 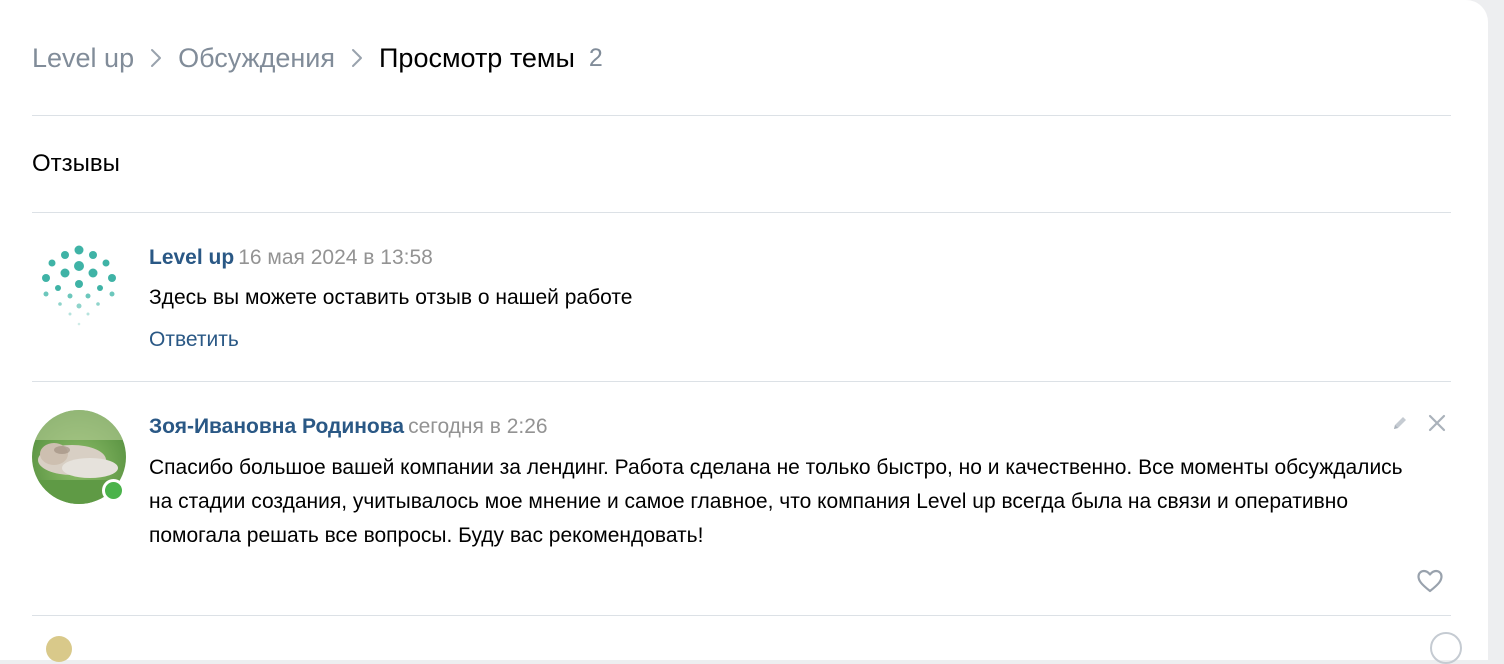 I want to click on next-post-avatar, so click(x=59, y=649).